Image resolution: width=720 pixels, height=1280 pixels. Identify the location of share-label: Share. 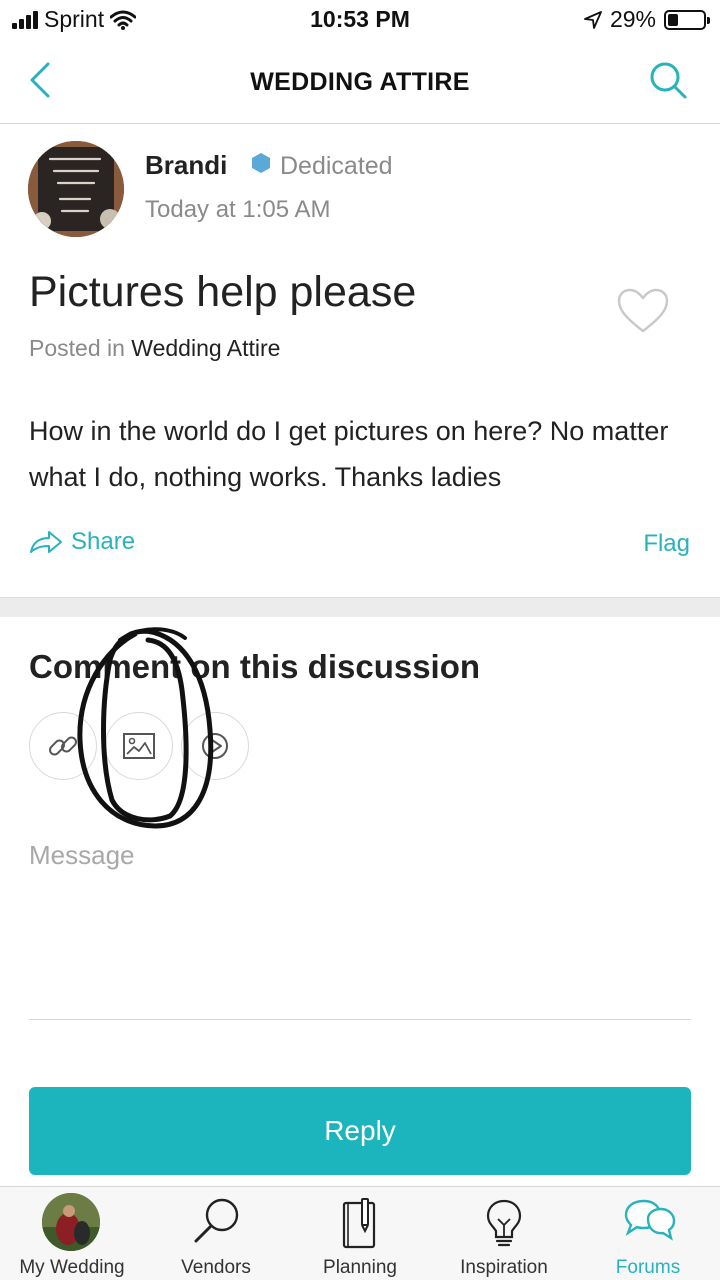
(103, 541).